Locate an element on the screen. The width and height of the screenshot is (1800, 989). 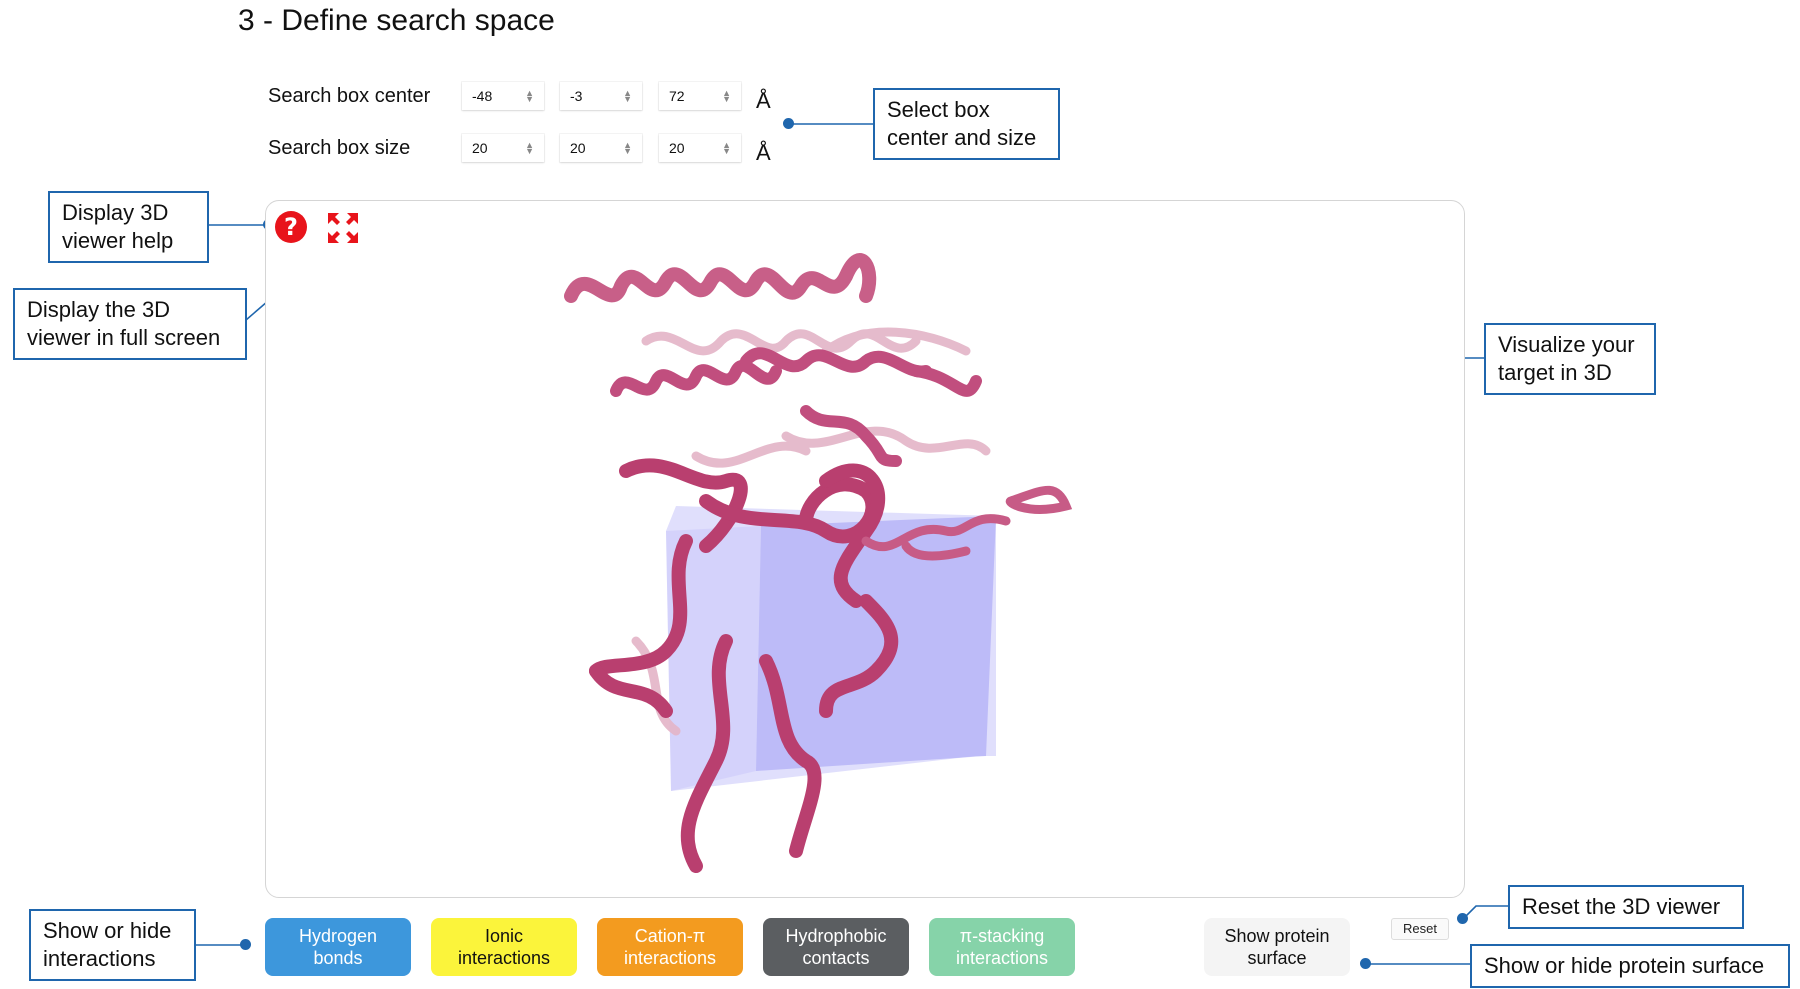
button-label-line: Hydrophobic is located at coordinates (836, 936).